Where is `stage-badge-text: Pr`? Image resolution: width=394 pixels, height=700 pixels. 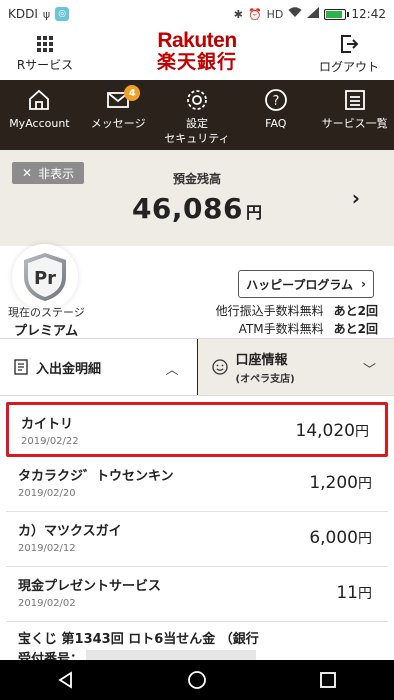
stage-badge-text: Pr is located at coordinates (45, 278).